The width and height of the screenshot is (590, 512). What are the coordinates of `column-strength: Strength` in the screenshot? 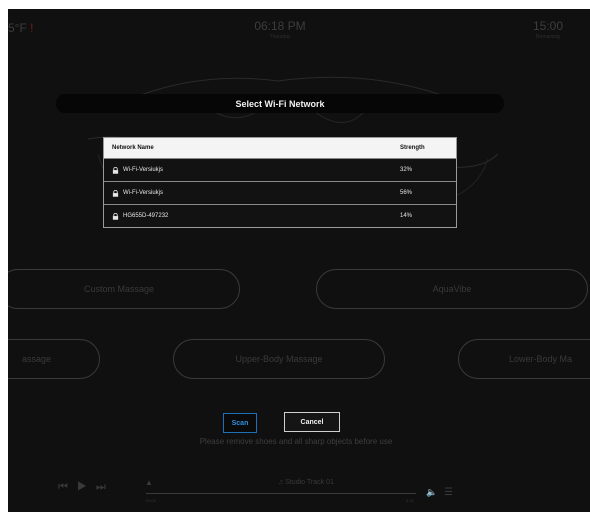 It's located at (412, 148).